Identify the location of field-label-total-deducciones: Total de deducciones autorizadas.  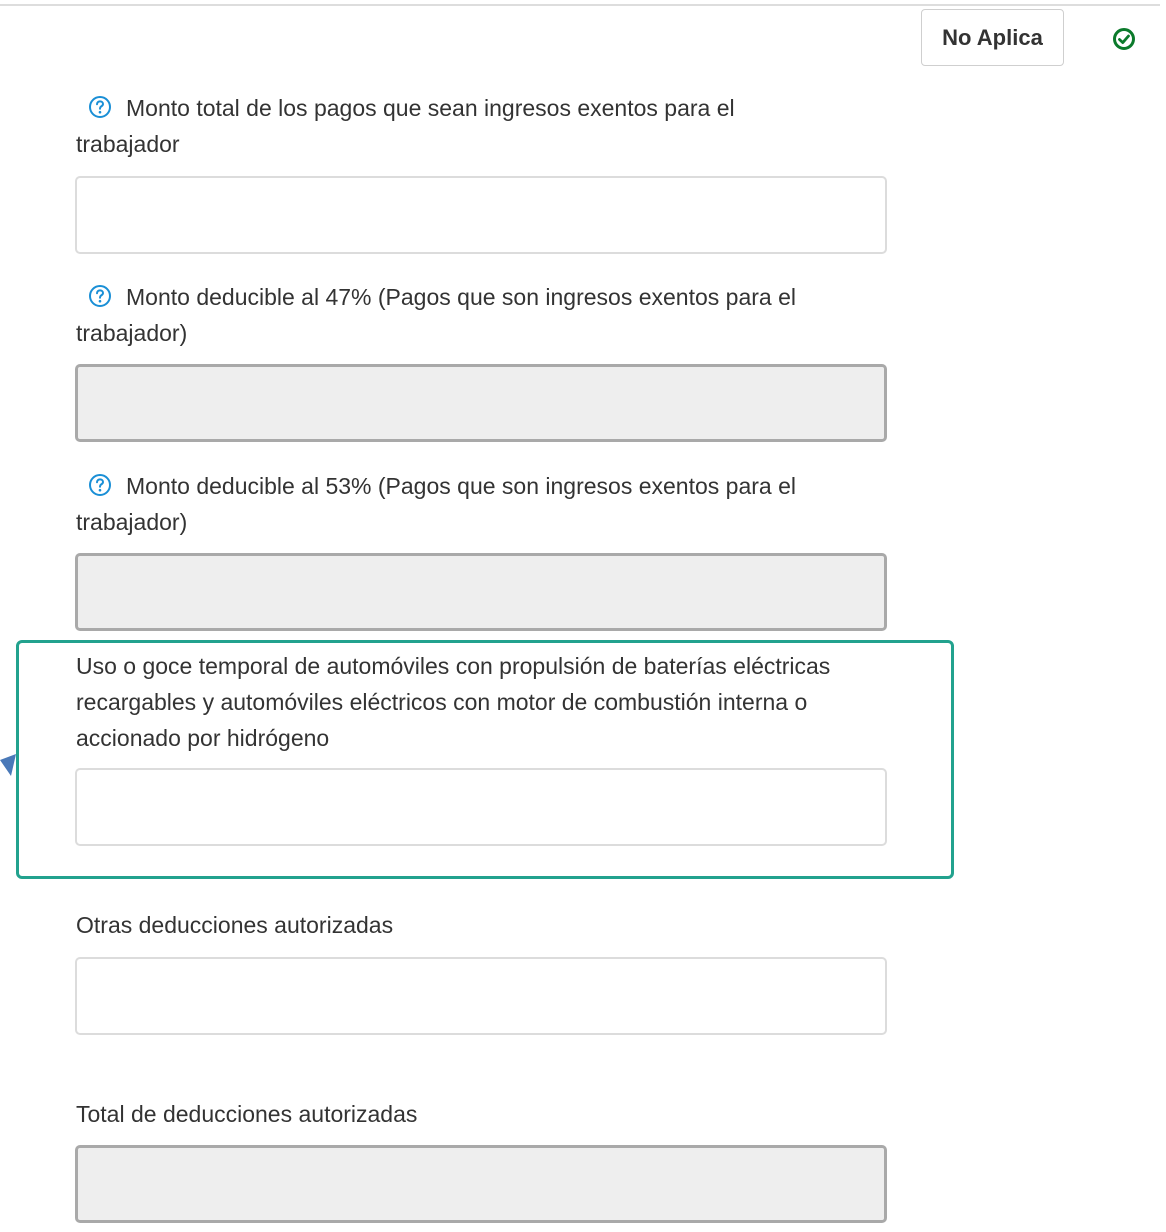
(247, 1114).